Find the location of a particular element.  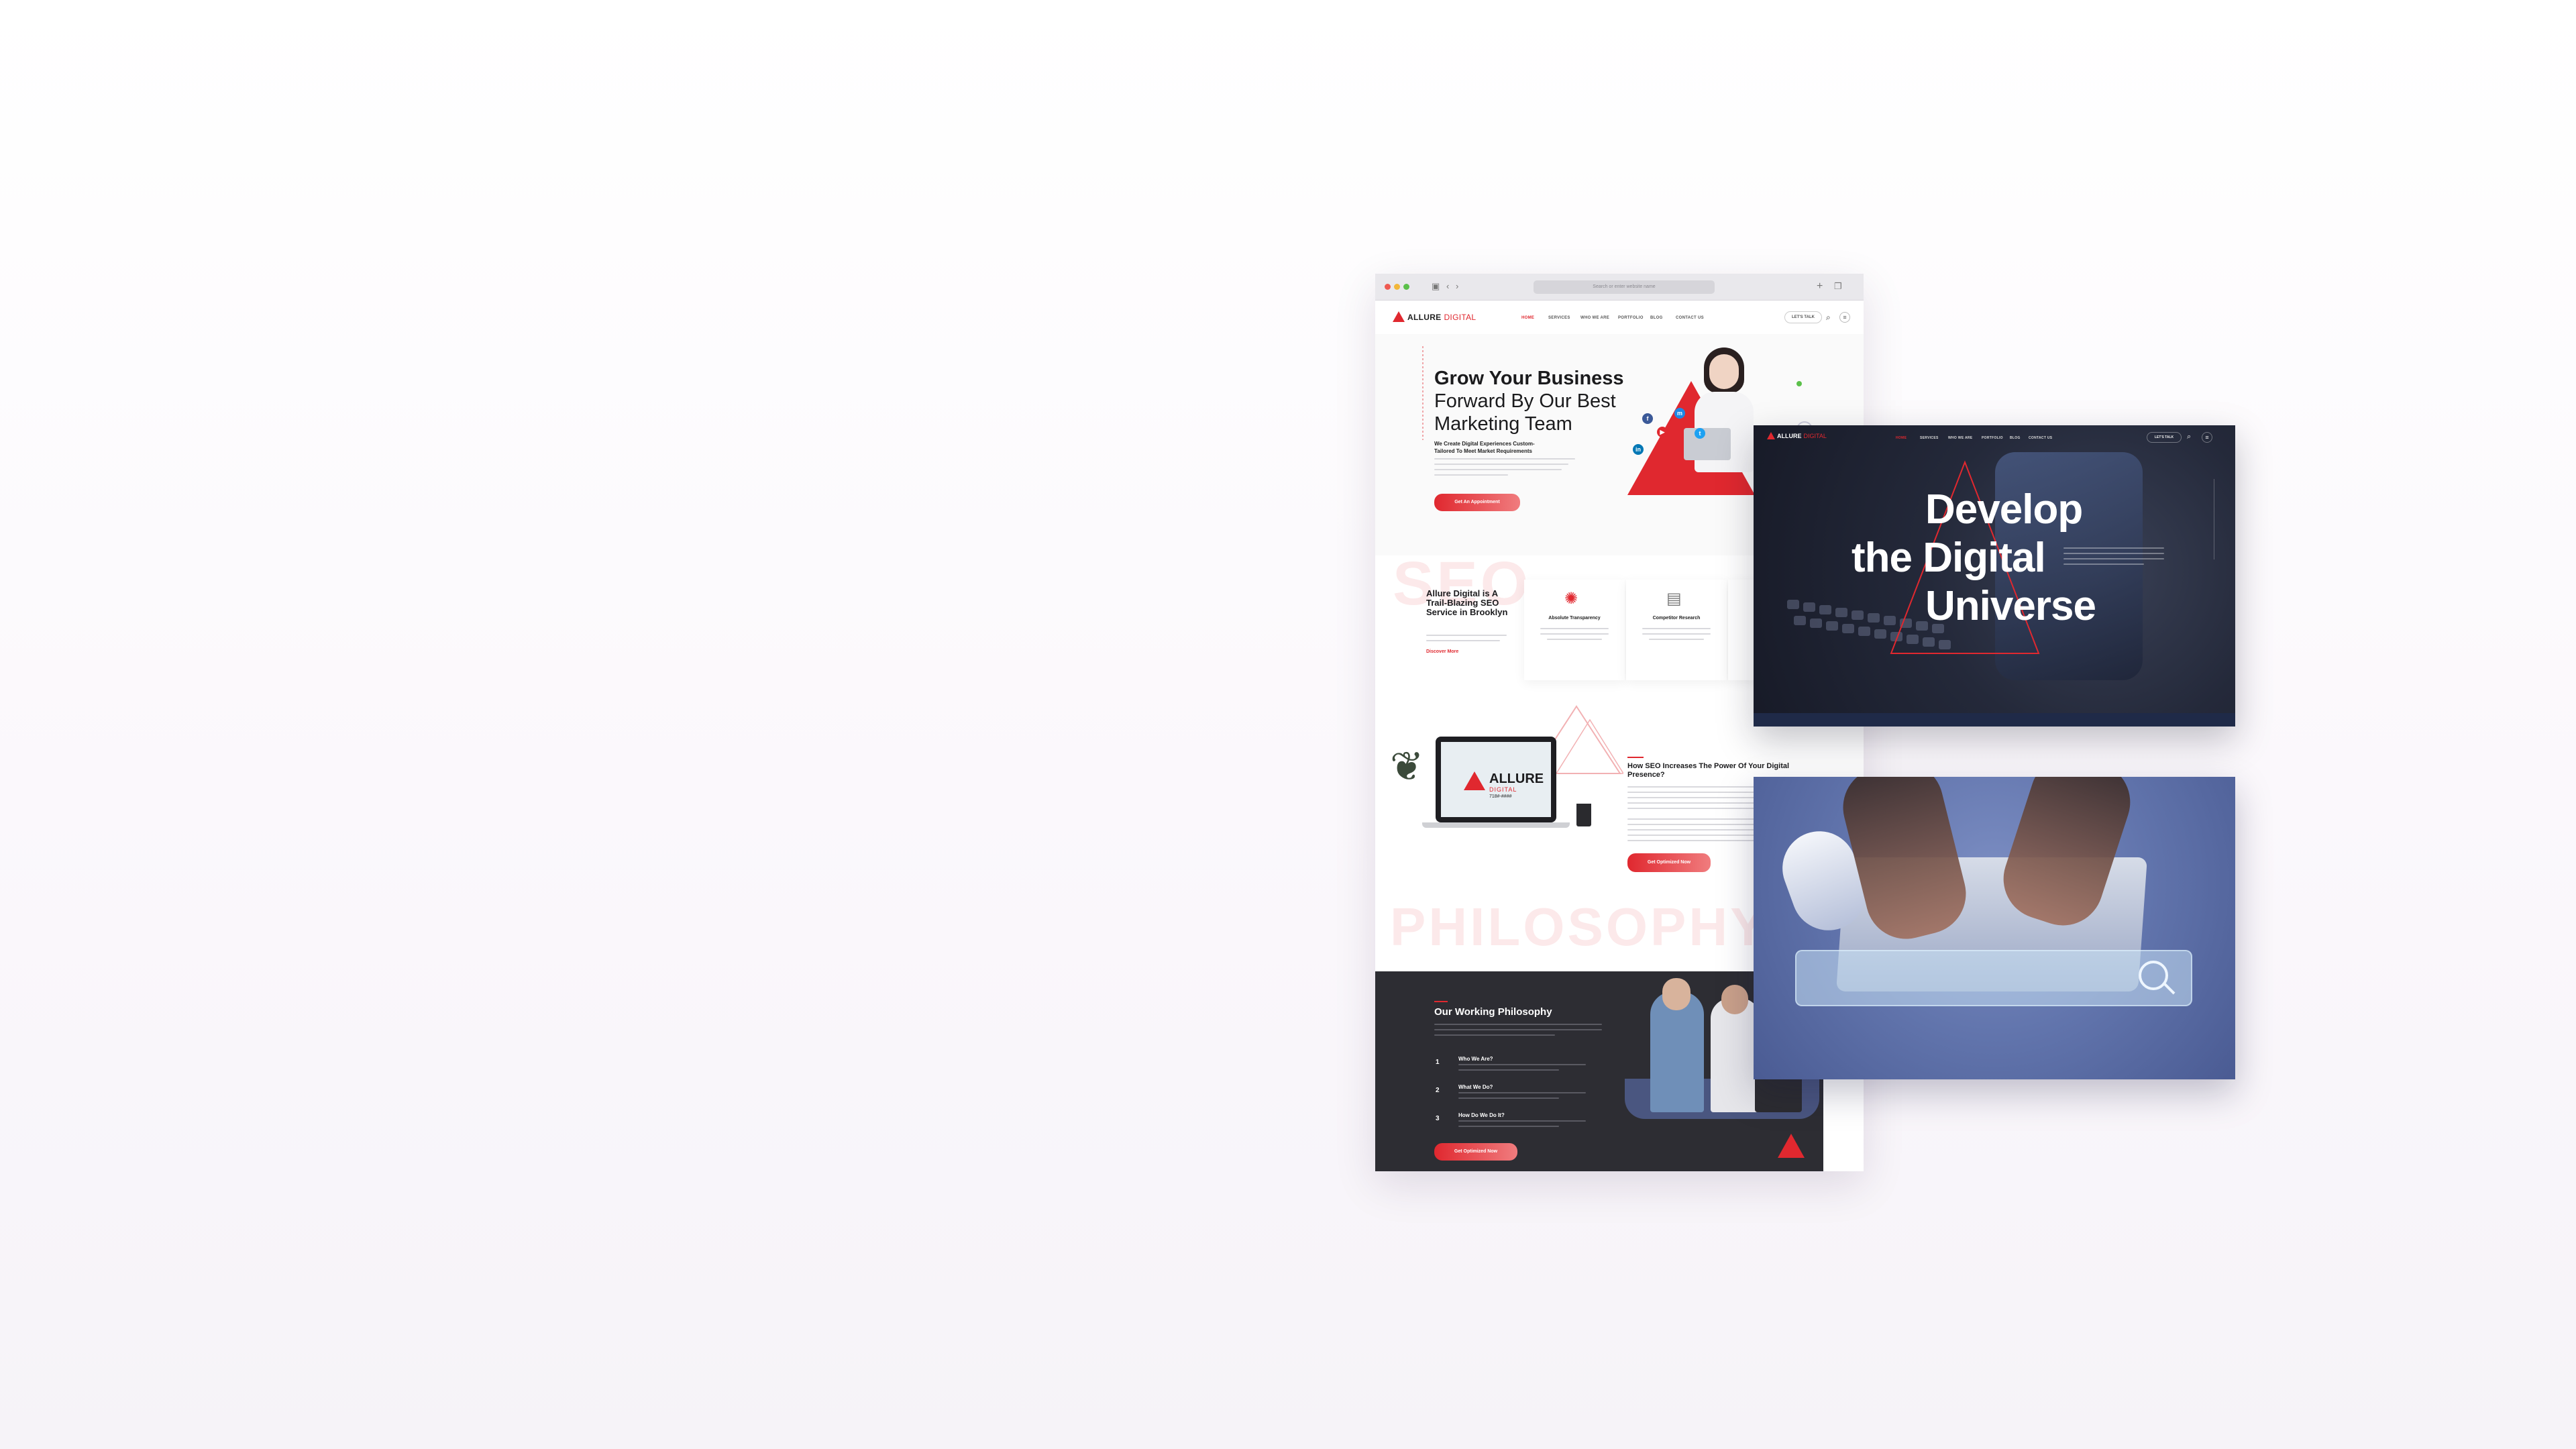

decorative-dot is located at coordinates (1799, 383).